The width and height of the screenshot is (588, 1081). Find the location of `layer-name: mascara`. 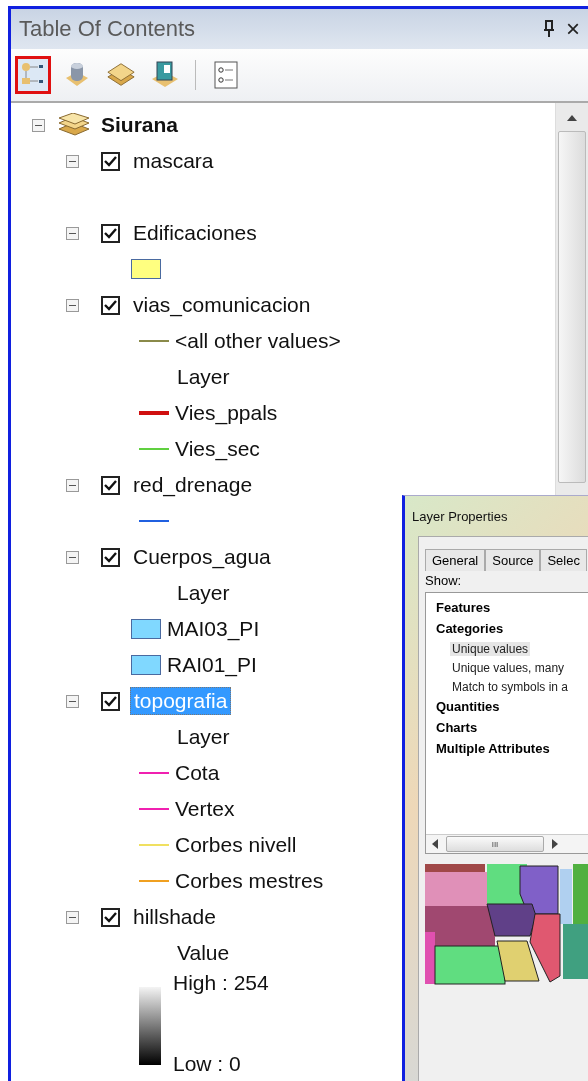

layer-name: mascara is located at coordinates (173, 161).